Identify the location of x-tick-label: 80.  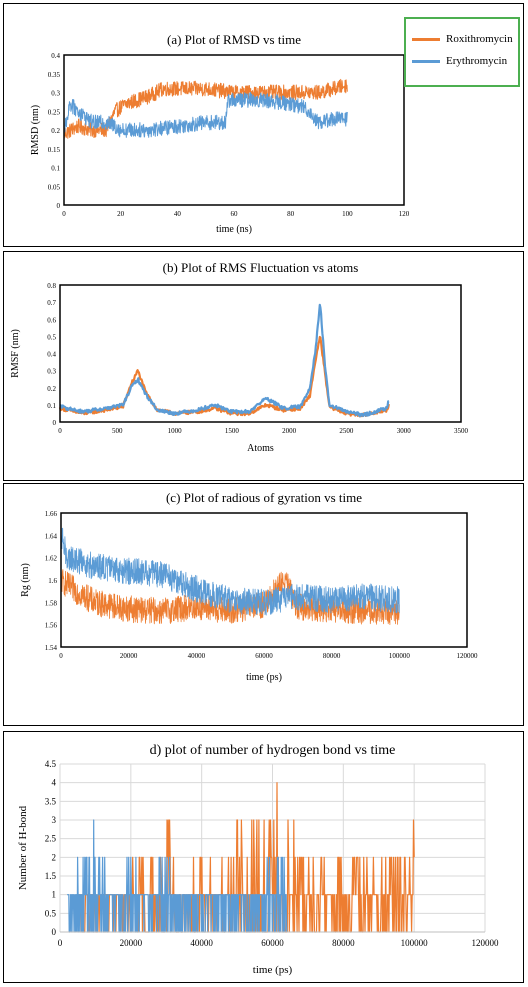
(291, 214).